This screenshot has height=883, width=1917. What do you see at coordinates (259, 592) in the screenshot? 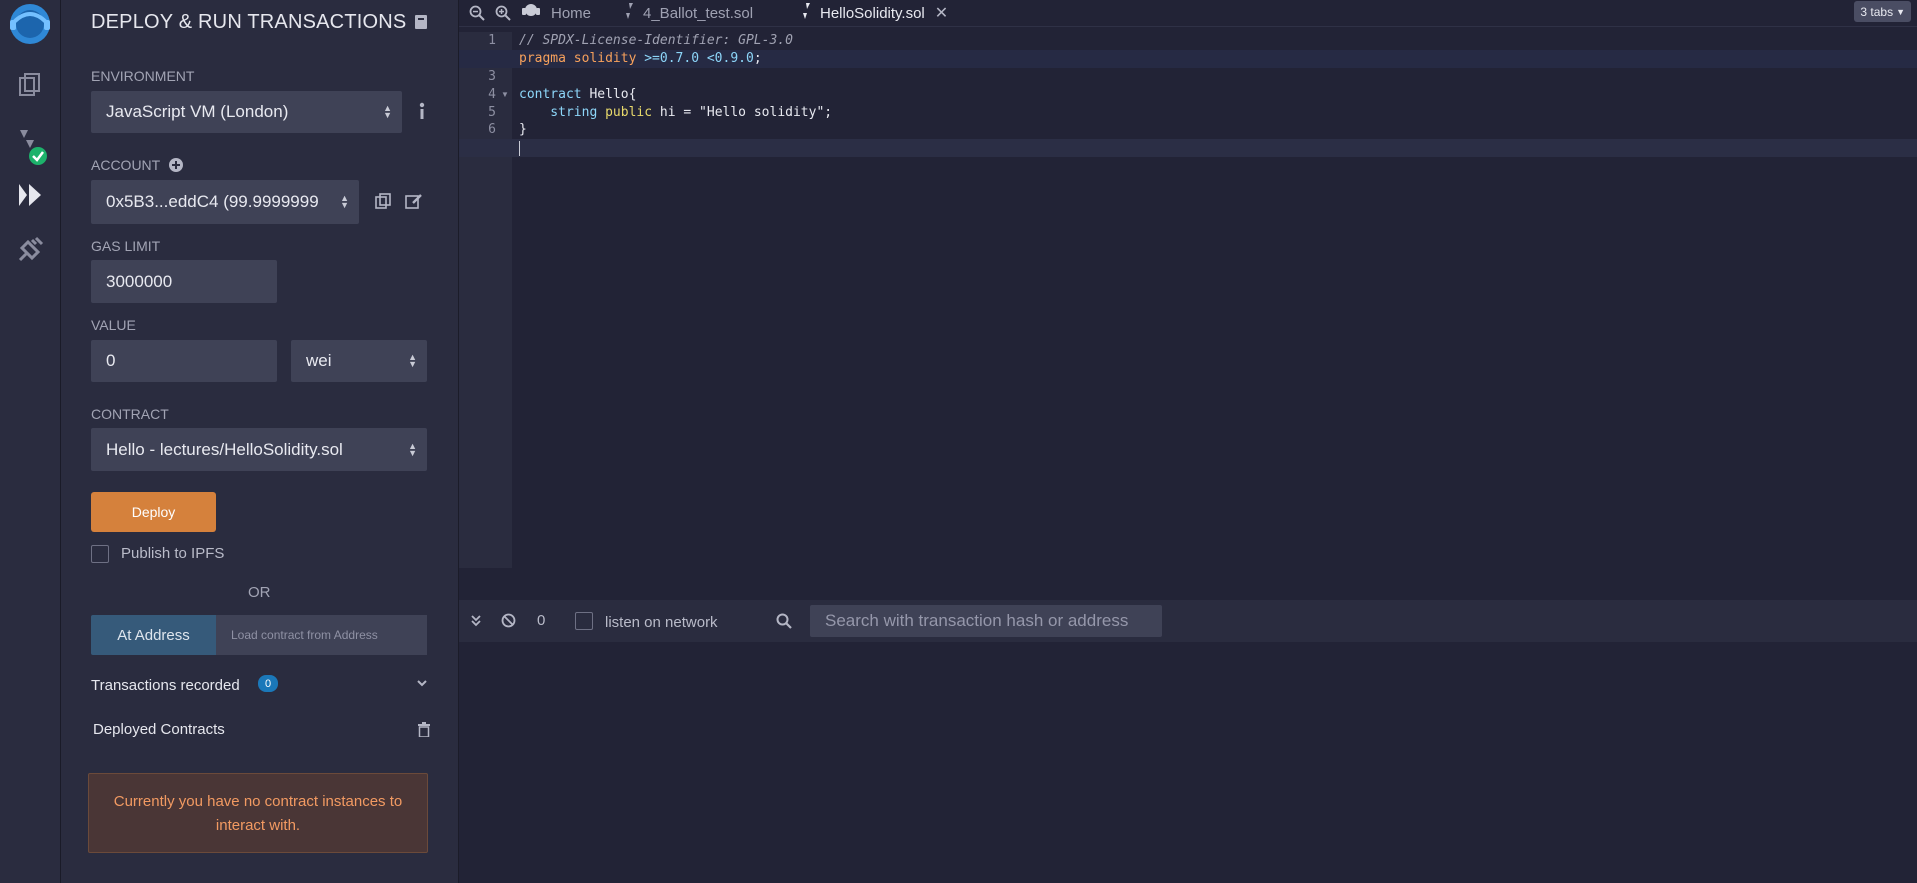
I see `or-label: OR` at bounding box center [259, 592].